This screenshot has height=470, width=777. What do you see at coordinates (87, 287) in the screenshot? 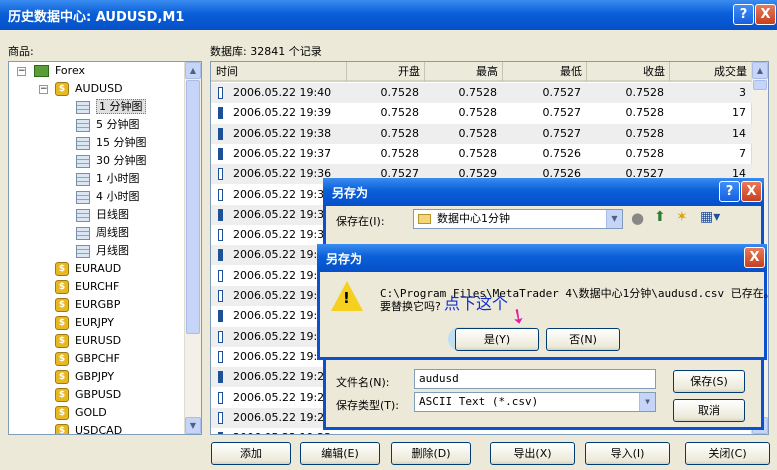
I see `tree-item-symbol: $ EURCHF` at bounding box center [87, 287].